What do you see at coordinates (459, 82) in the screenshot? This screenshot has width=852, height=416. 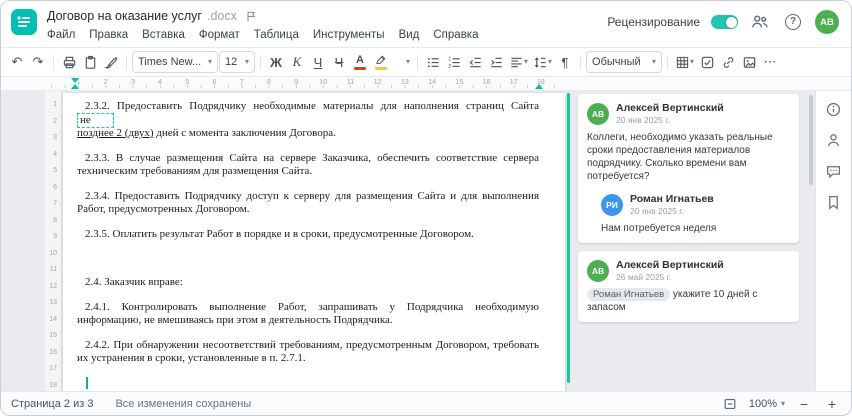 I see `ruler-tick-label: 15` at bounding box center [459, 82].